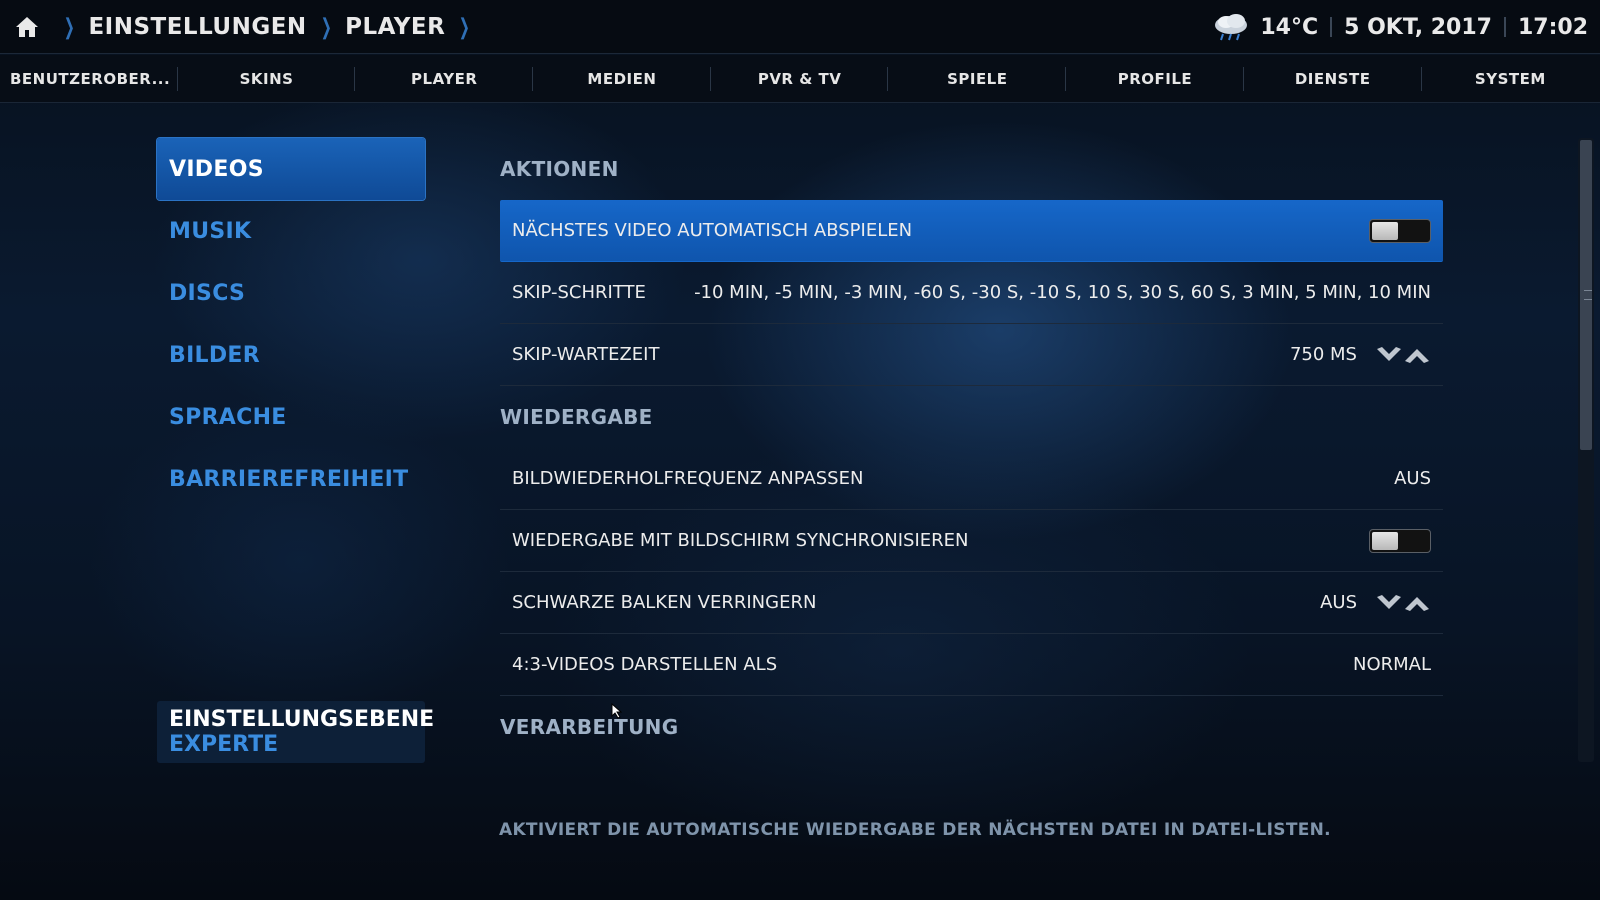  What do you see at coordinates (1155, 79) in the screenshot?
I see `tab-profile: PROFILE` at bounding box center [1155, 79].